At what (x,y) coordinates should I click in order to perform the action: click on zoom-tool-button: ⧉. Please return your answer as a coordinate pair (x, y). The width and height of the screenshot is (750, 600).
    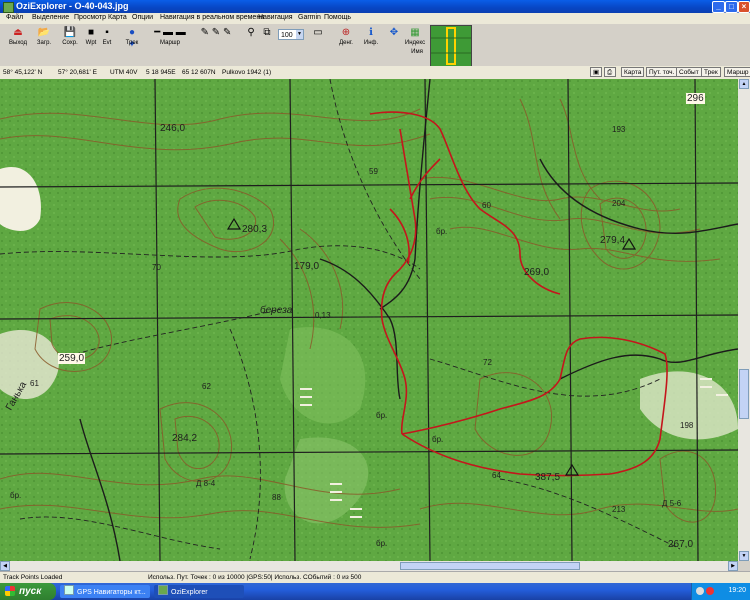
    Looking at the image, I should click on (267, 38).